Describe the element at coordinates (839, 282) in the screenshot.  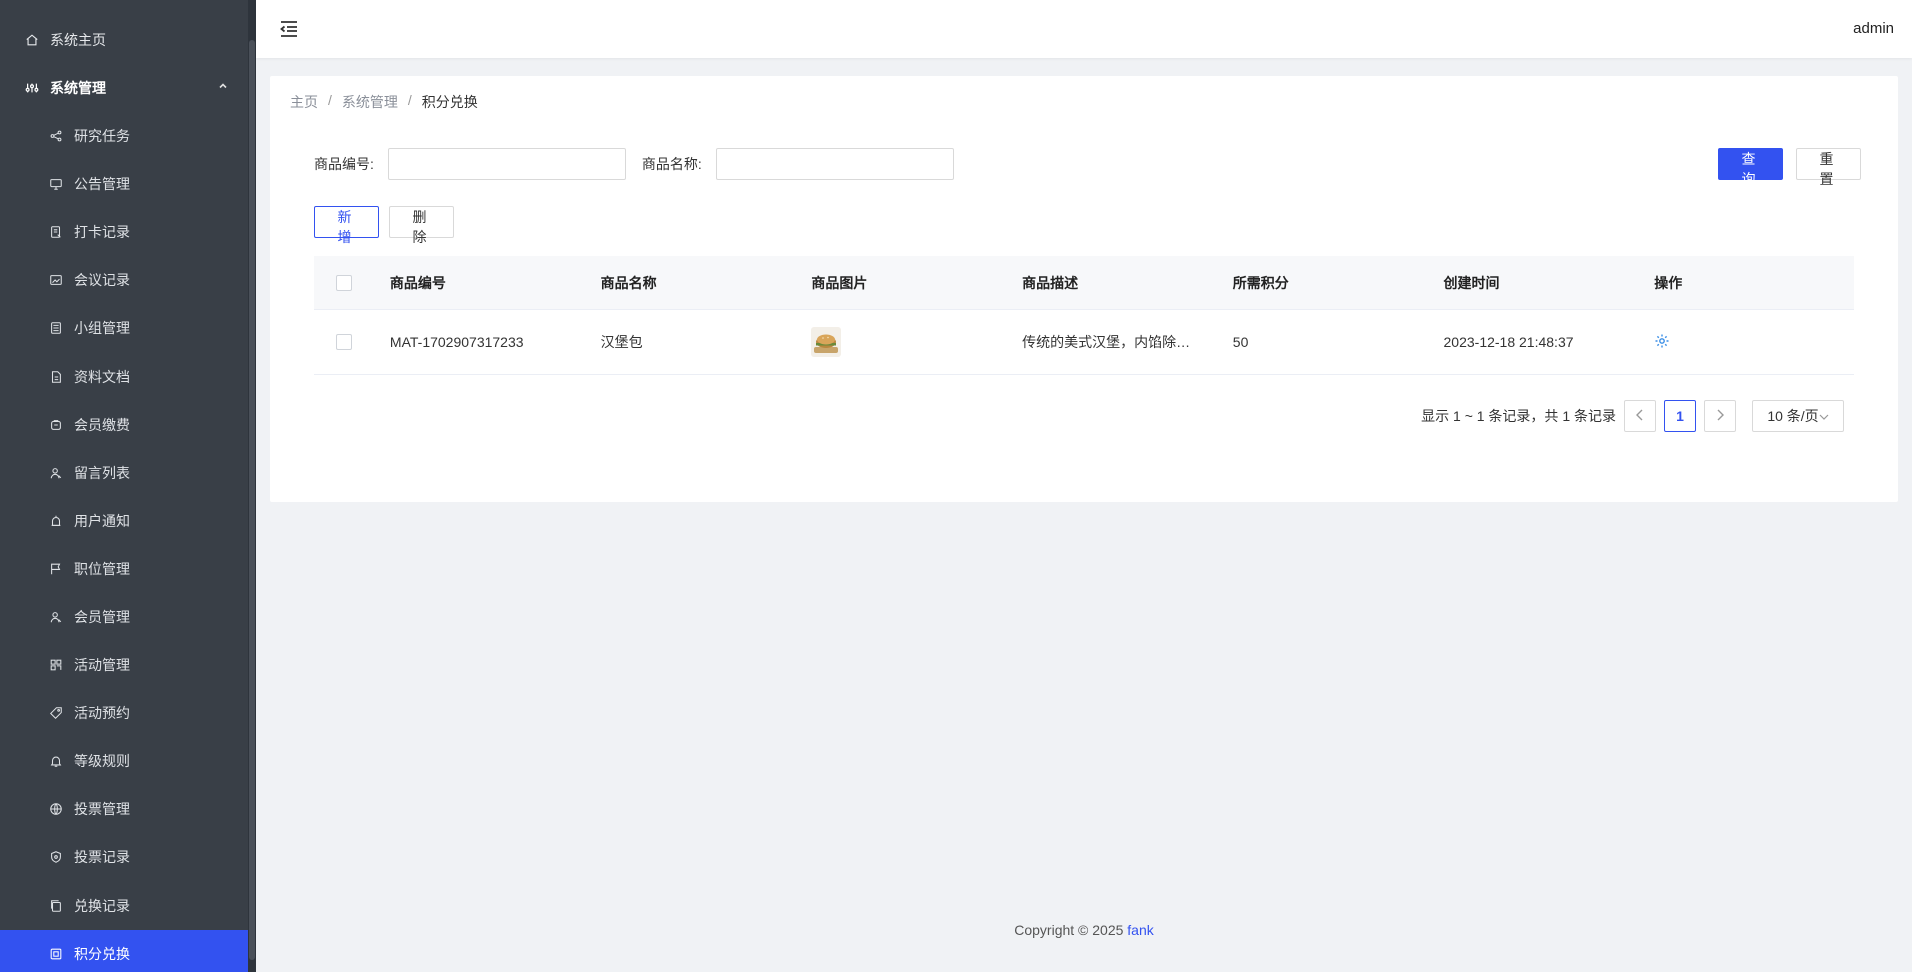
I see `column-header: 商品图片` at that location.